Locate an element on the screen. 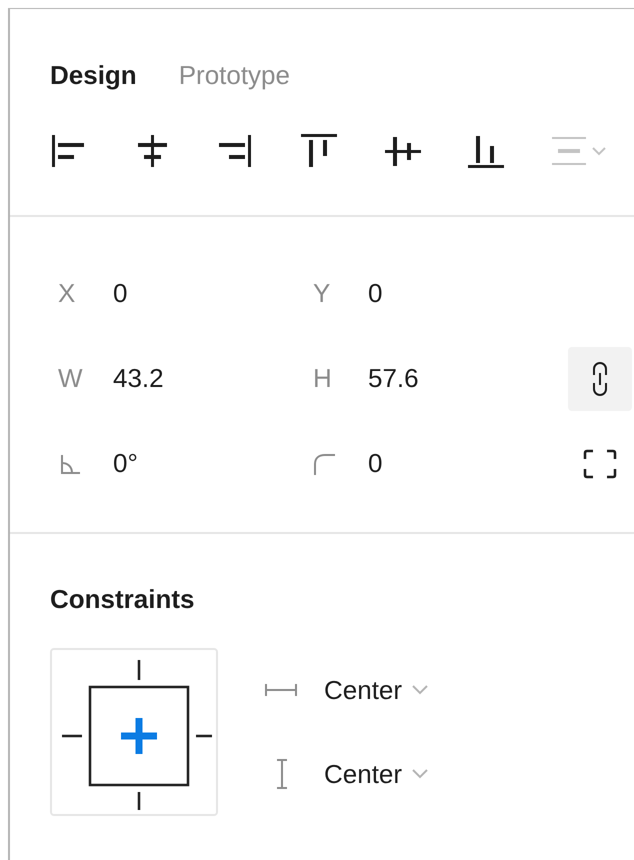 The width and height of the screenshot is (634, 860). field-label: H is located at coordinates (323, 378).